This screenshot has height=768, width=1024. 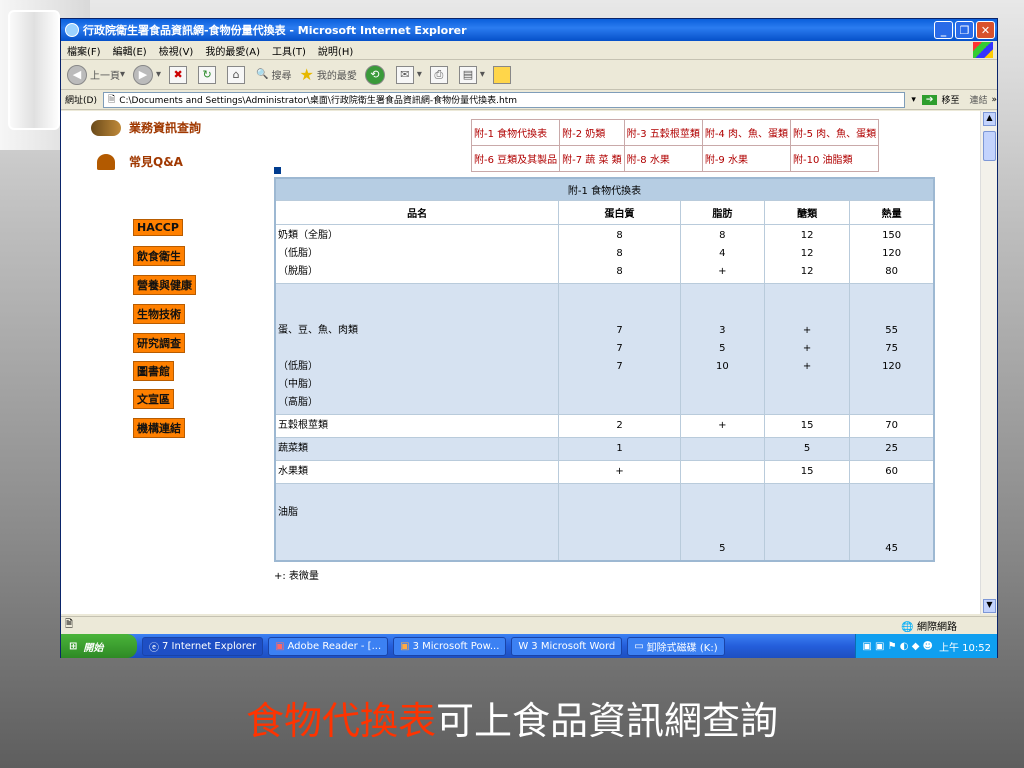 What do you see at coordinates (232, 50) in the screenshot?
I see `menu-favorites: 我的最愛(A)` at bounding box center [232, 50].